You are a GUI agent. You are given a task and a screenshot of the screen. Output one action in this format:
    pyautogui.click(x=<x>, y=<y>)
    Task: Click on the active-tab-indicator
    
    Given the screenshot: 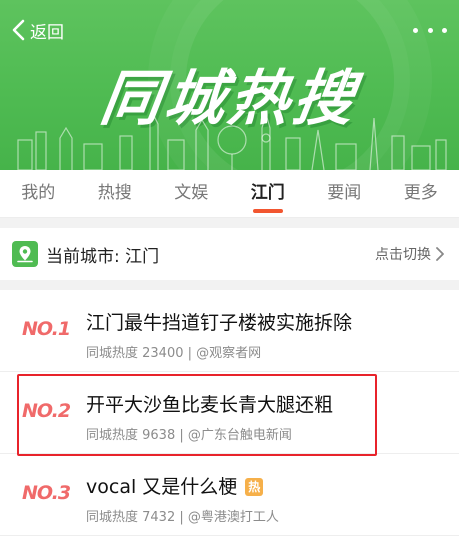 What is the action you would take?
    pyautogui.click(x=267, y=210)
    